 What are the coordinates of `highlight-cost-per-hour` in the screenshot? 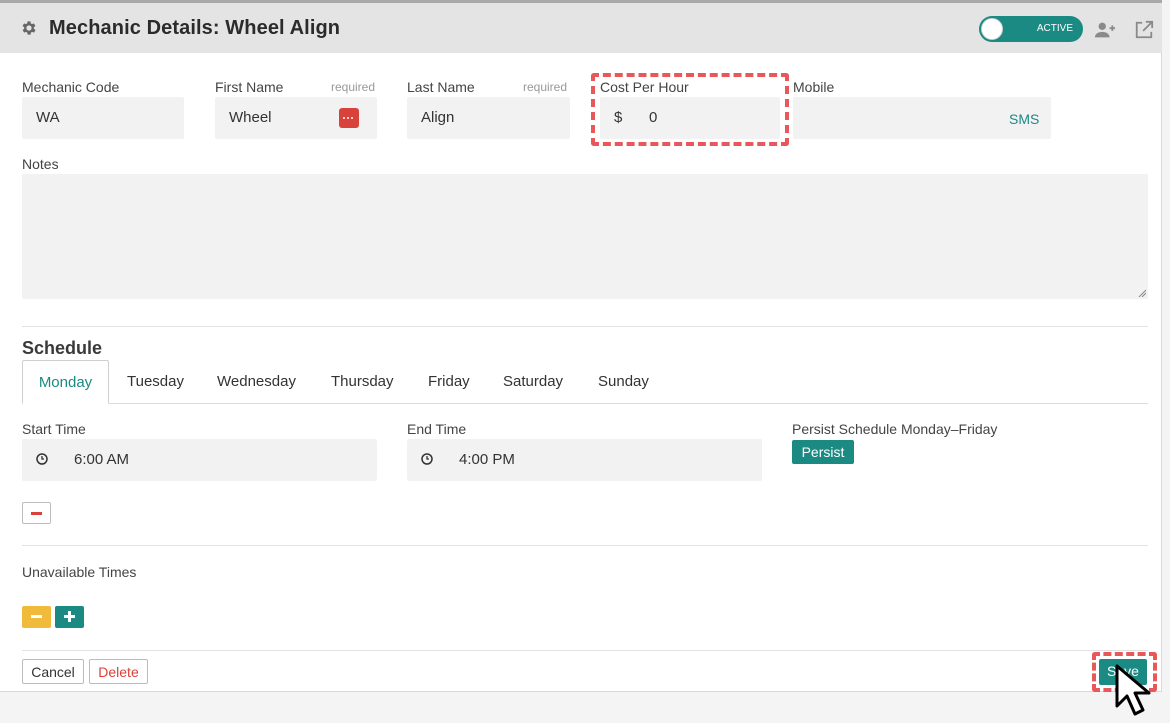 It's located at (690, 109).